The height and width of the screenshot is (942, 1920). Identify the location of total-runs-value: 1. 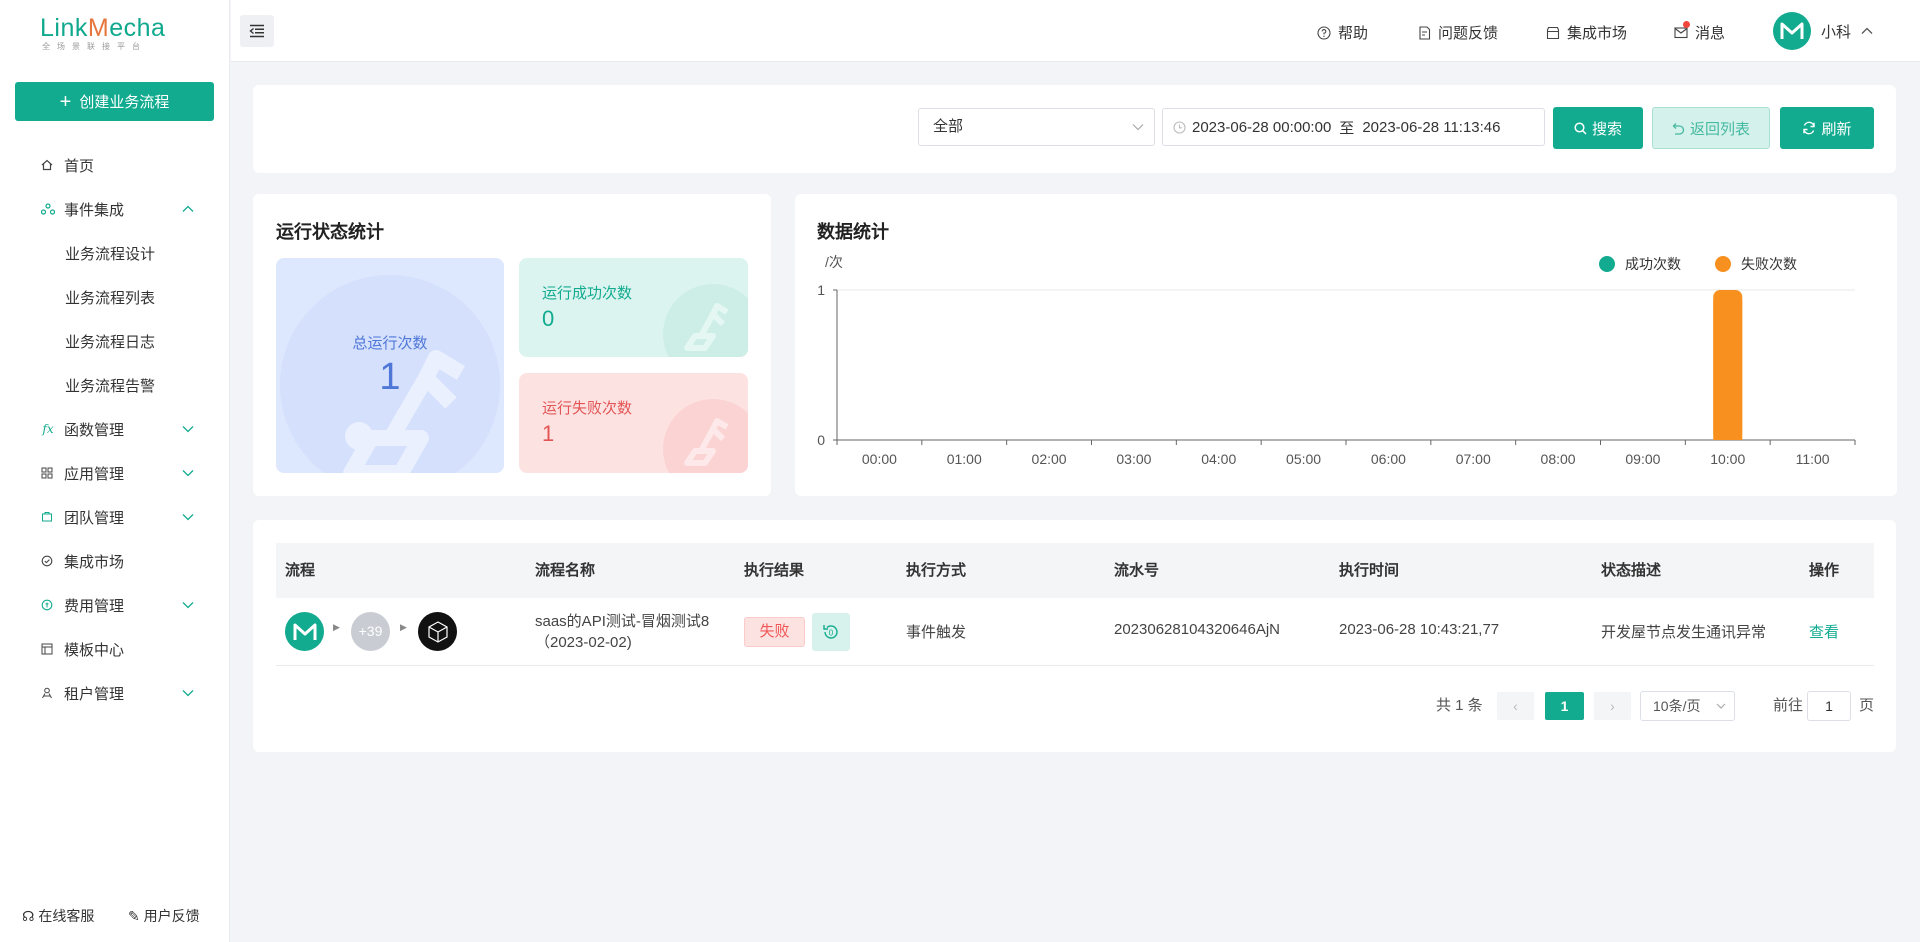
(390, 377).